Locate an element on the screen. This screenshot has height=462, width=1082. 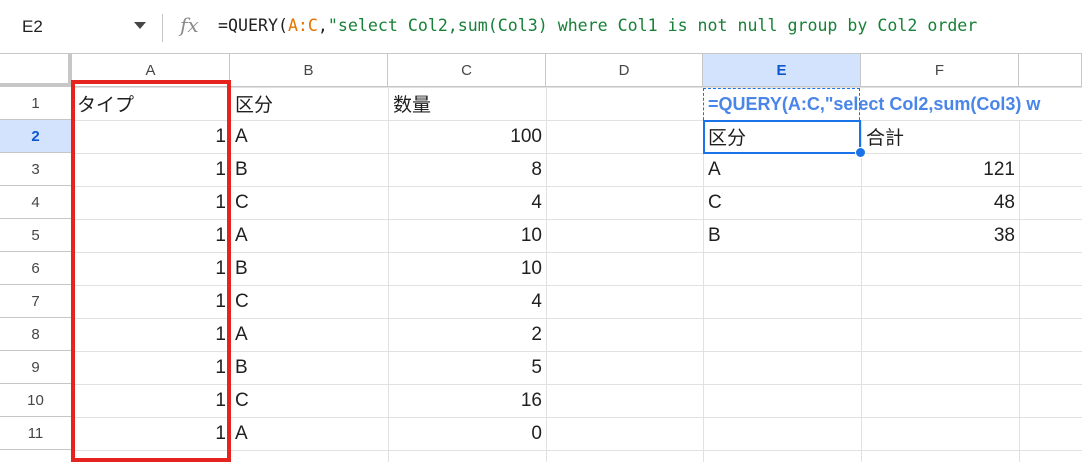
cell-f4: 48 is located at coordinates (940, 202).